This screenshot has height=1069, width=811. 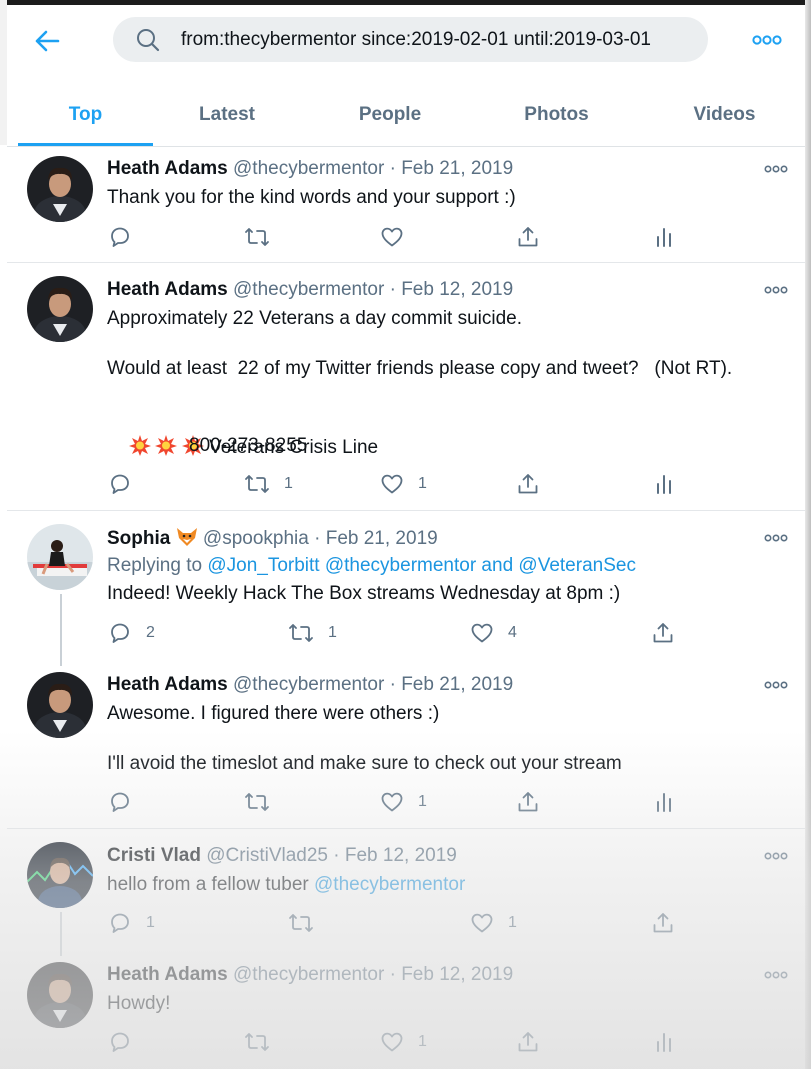 What do you see at coordinates (227, 114) in the screenshot?
I see `tab-latest: Latest` at bounding box center [227, 114].